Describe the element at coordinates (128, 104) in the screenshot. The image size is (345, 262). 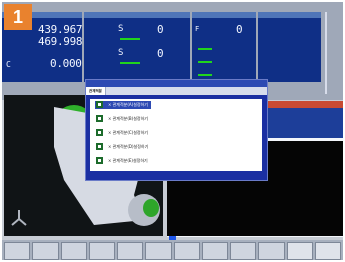
I see `cycle-item-label: × 관계적분(A)설정하기` at that location.